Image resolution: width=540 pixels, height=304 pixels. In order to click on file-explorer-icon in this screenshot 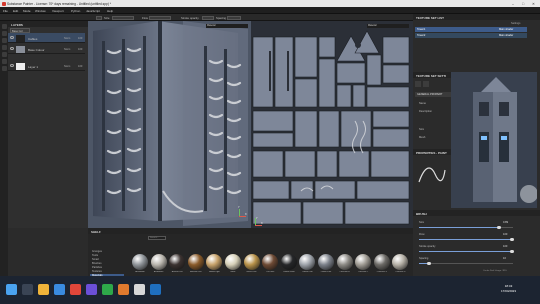, I will do `click(43, 289)`.